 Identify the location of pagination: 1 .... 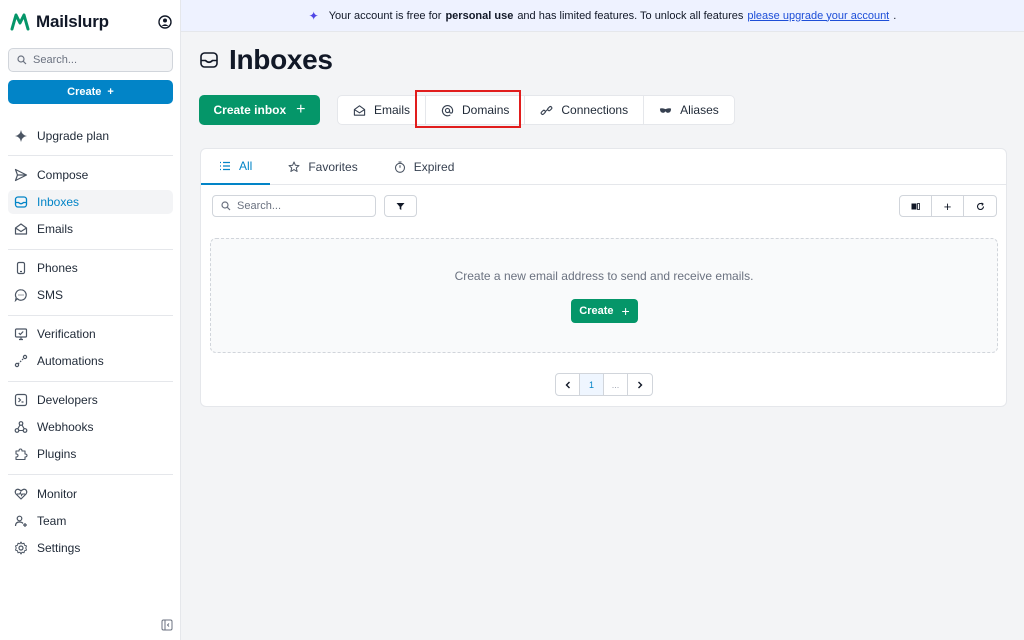
(604, 384).